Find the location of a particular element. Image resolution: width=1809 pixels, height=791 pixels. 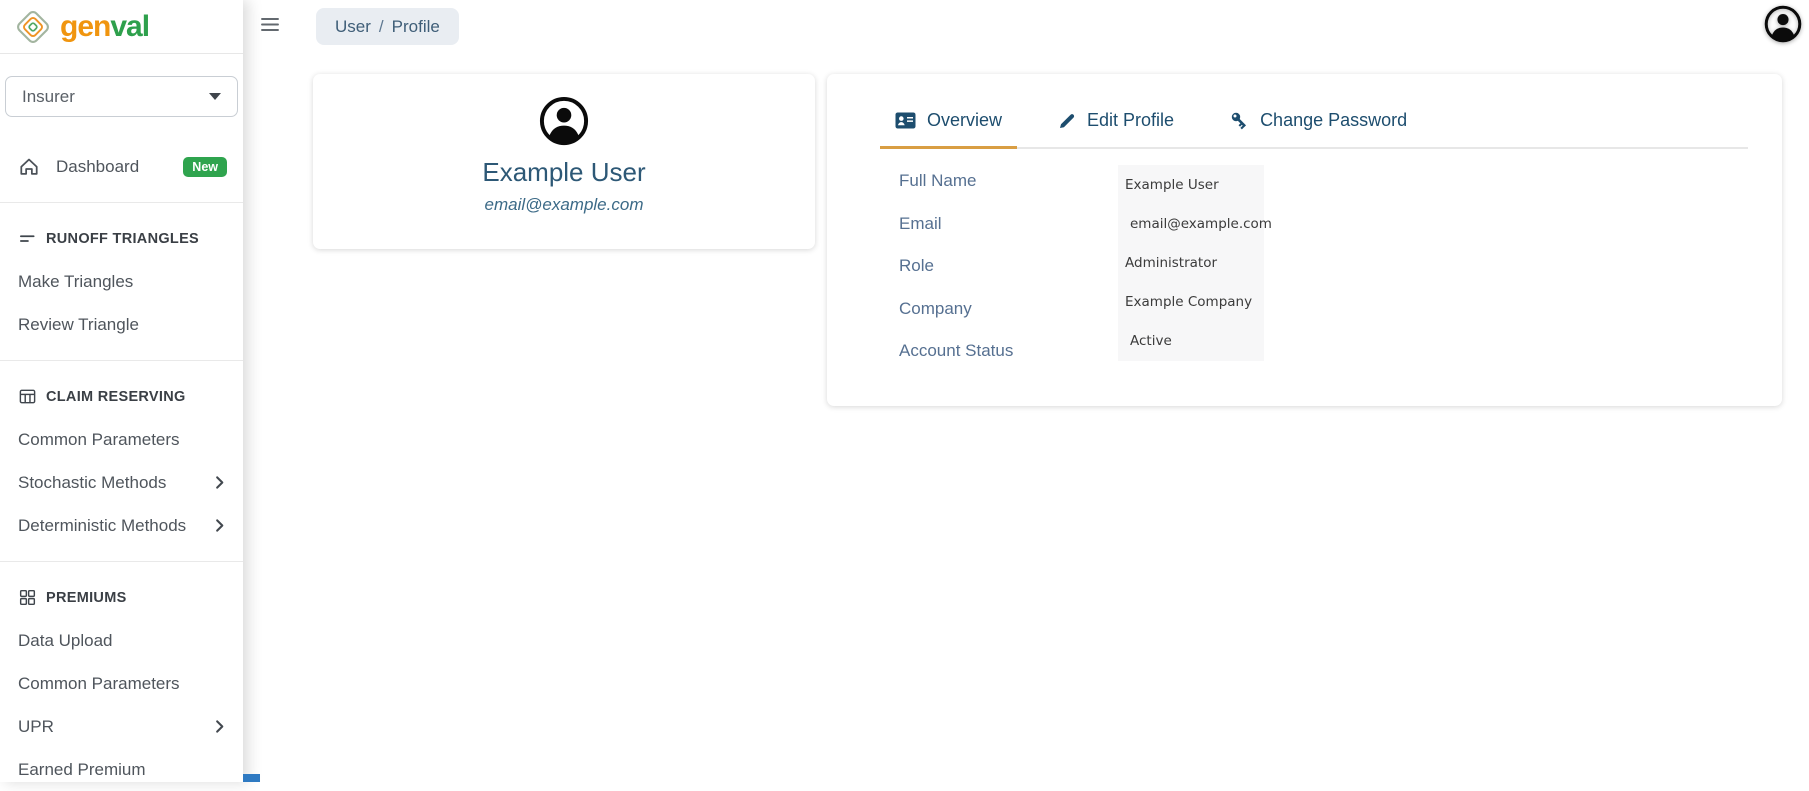

scrollbar-thumb is located at coordinates (251, 778).